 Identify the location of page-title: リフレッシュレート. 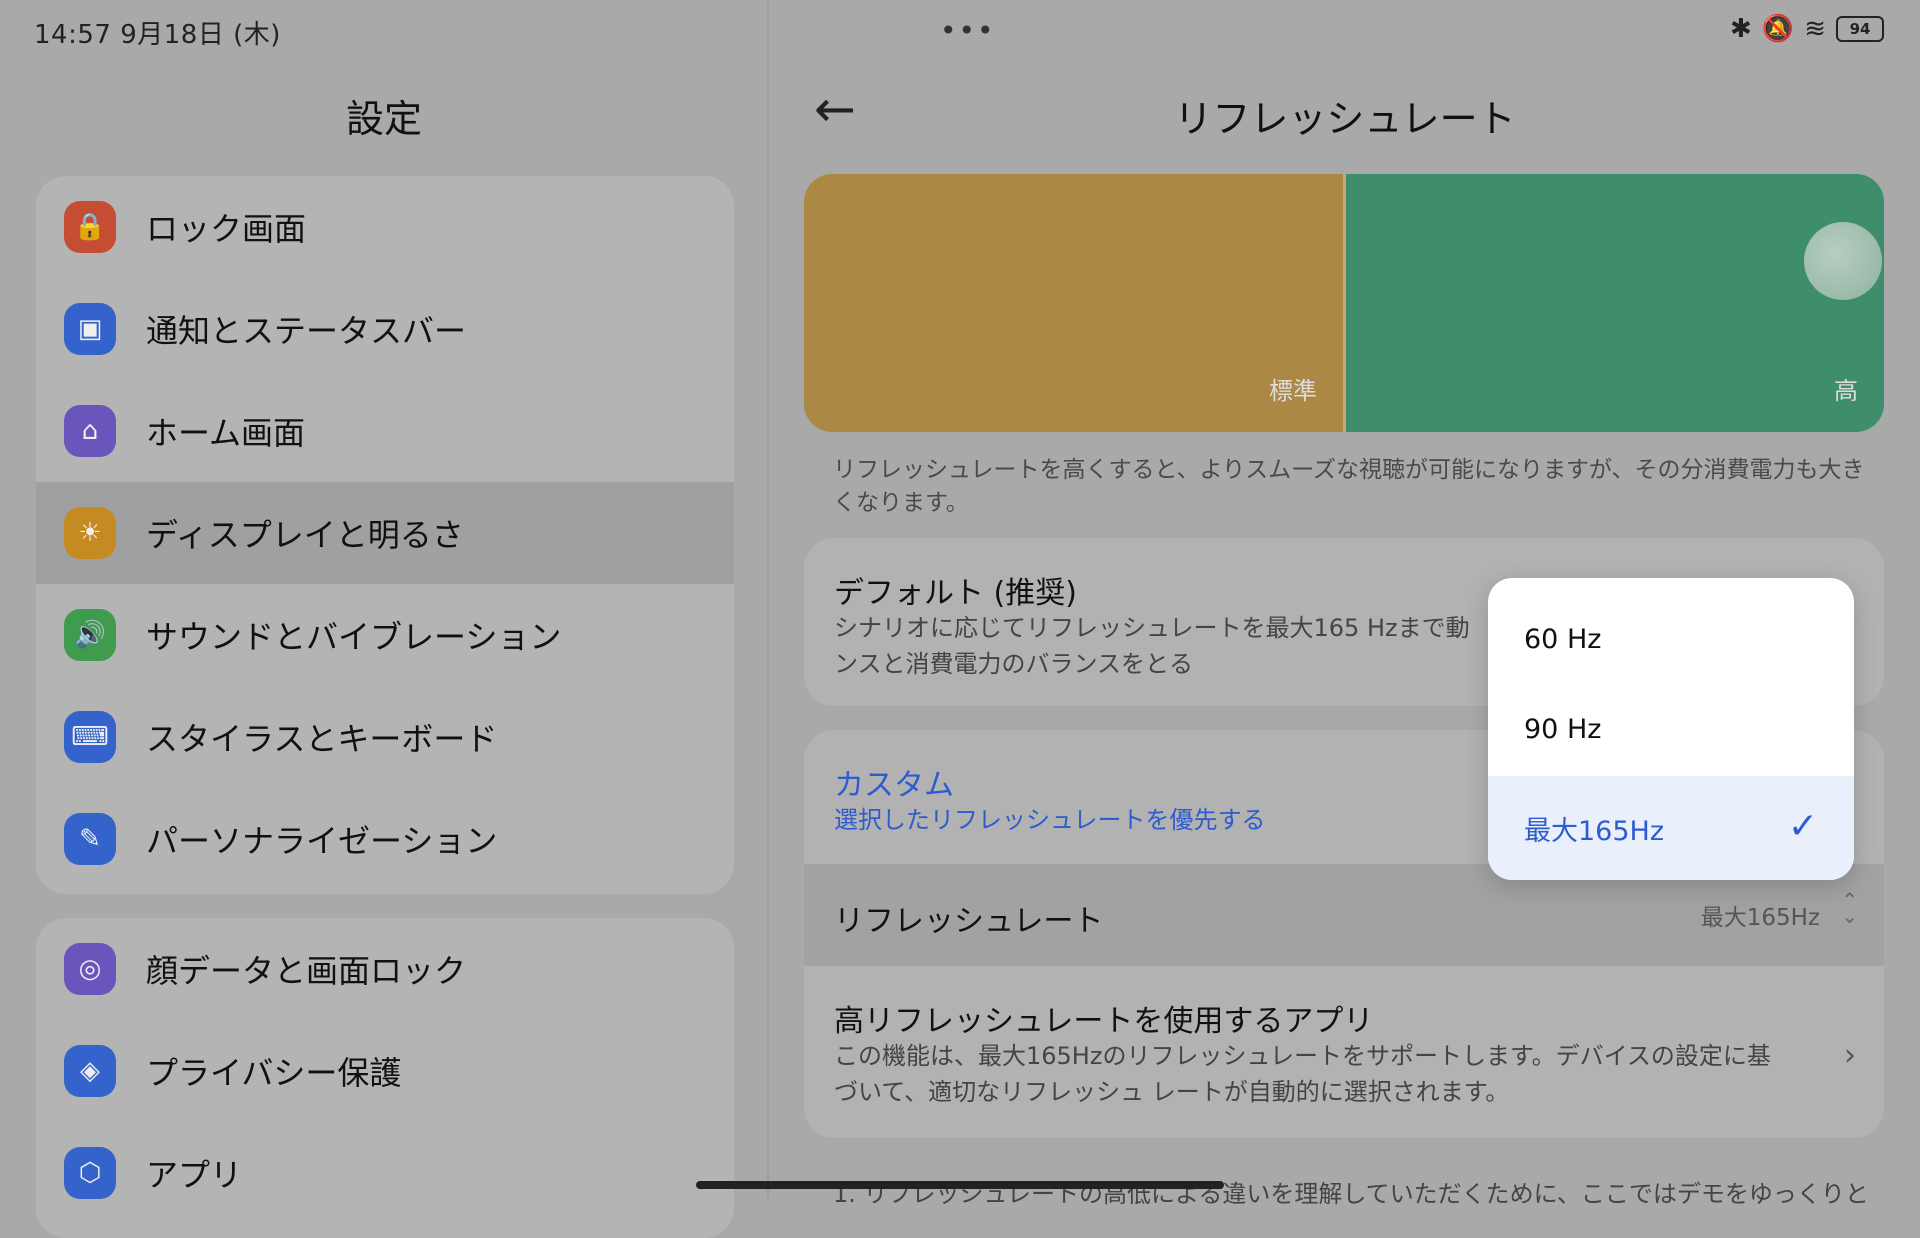
(1345, 119).